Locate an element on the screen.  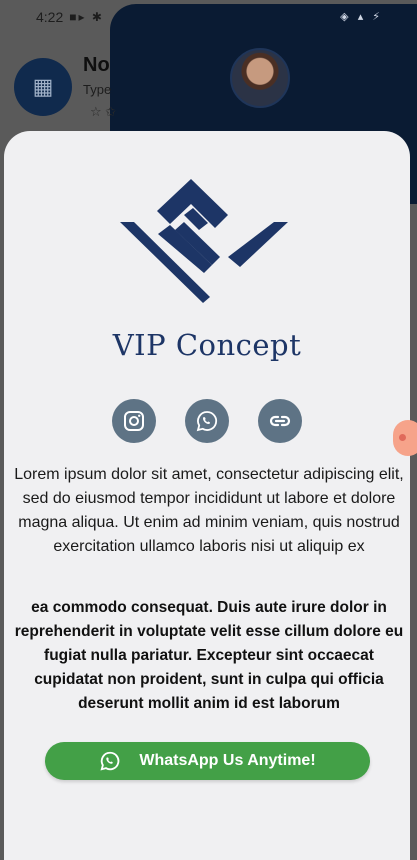
social-links is located at coordinates (207, 421).